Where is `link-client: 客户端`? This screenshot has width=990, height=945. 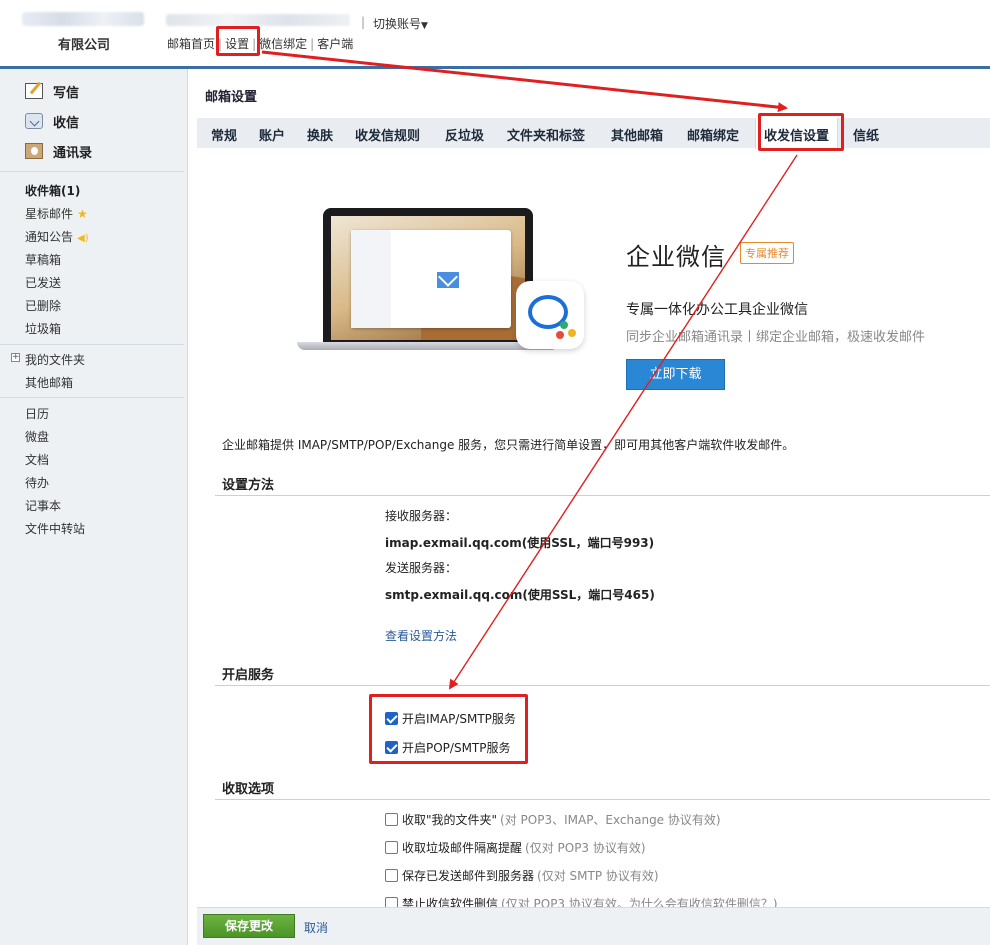
link-client: 客户端 is located at coordinates (335, 44).